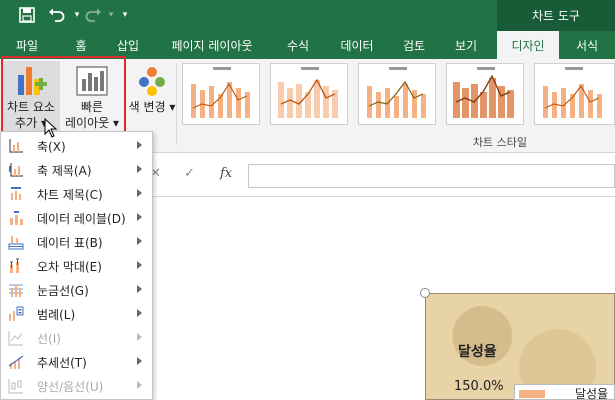  Describe the element at coordinates (564, 392) in the screenshot. I see `chart-legend: 달성율` at that location.